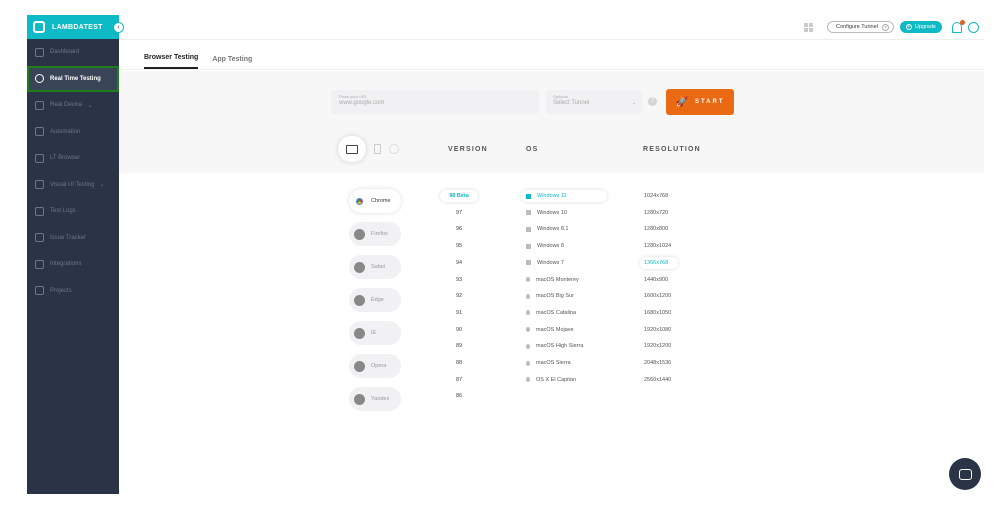 Image resolution: width=1003 pixels, height=506 pixels. What do you see at coordinates (659, 346) in the screenshot?
I see `resolution-option: 1920x1200` at bounding box center [659, 346].